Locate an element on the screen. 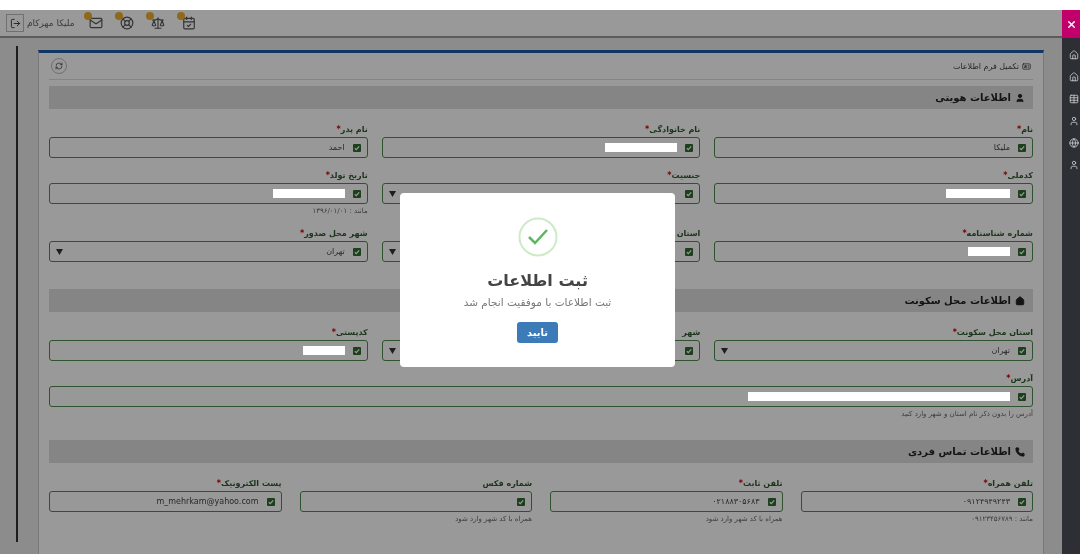  field-label: شماره شناسنامه* is located at coordinates (997, 233).